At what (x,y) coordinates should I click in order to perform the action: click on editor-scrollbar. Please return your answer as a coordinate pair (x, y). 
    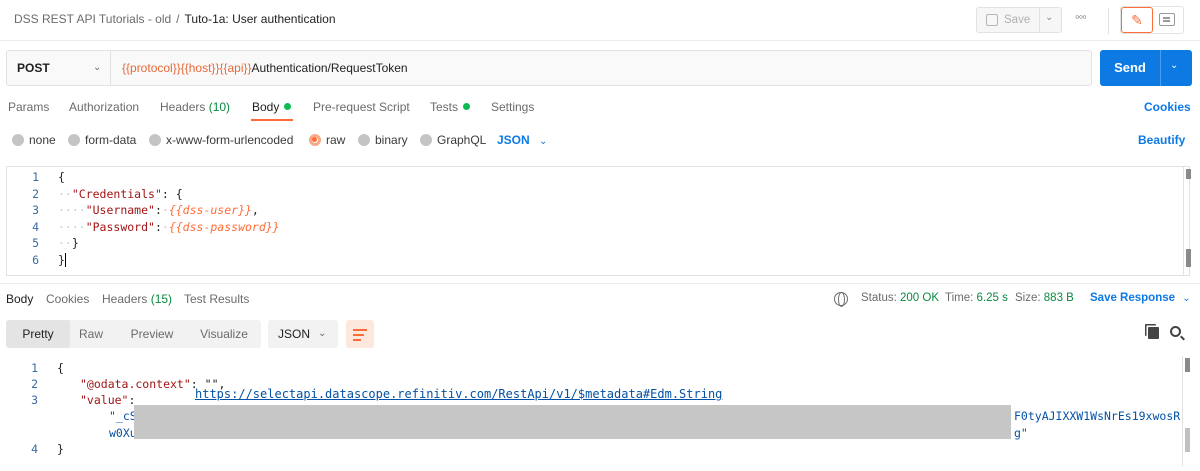
    Looking at the image, I should click on (1187, 221).